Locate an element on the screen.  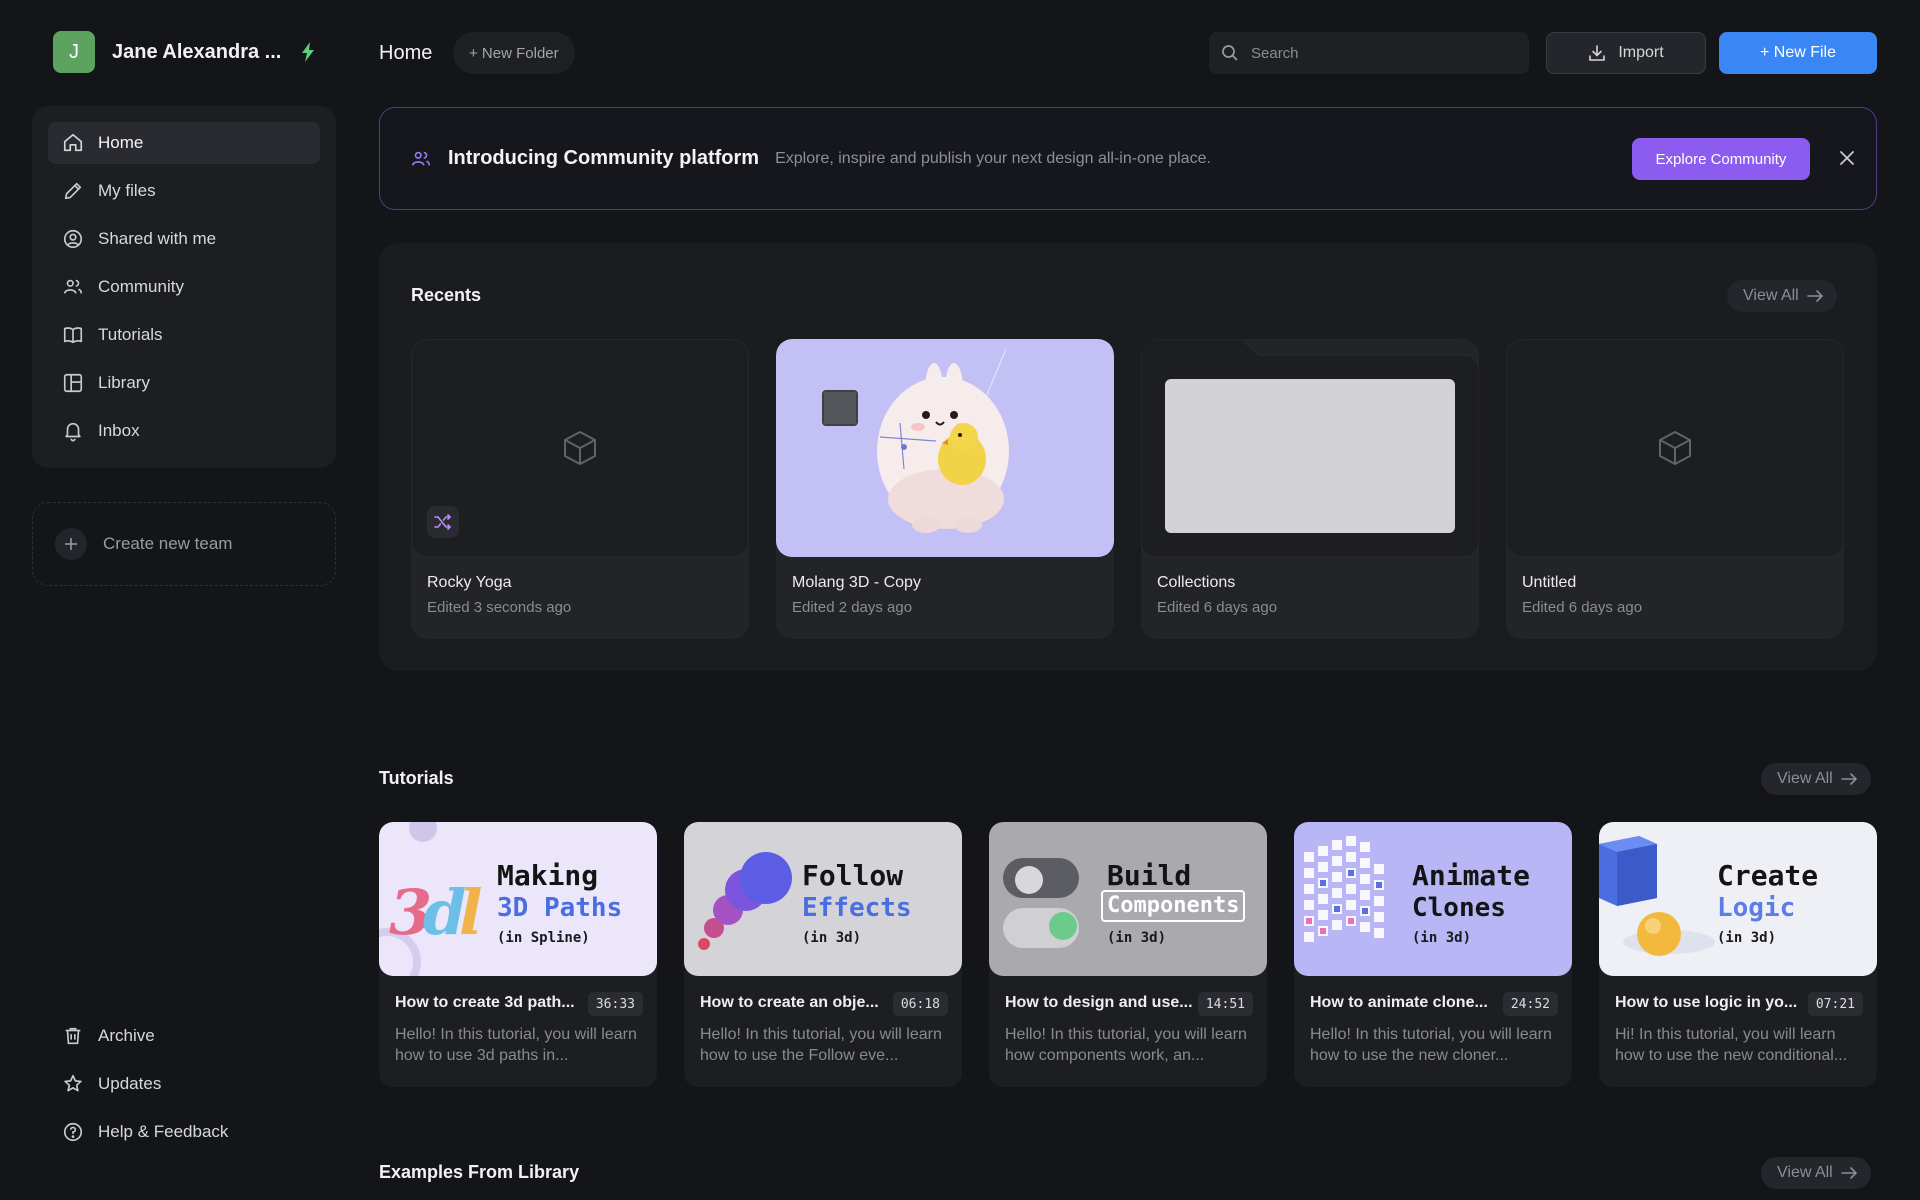
file-name: Untitled is located at coordinates (1549, 582).